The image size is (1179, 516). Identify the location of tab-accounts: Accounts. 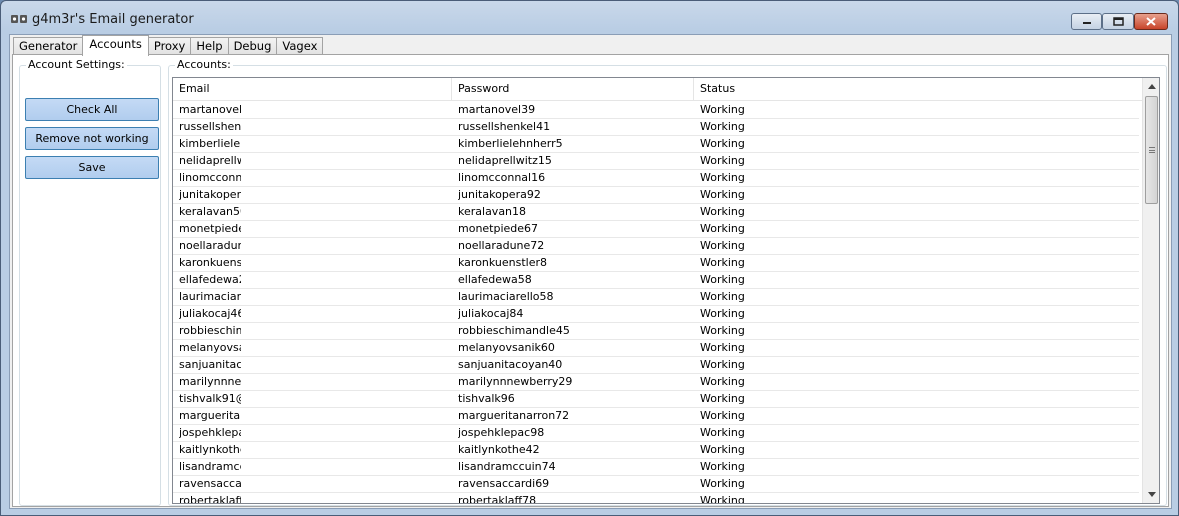
(115, 45).